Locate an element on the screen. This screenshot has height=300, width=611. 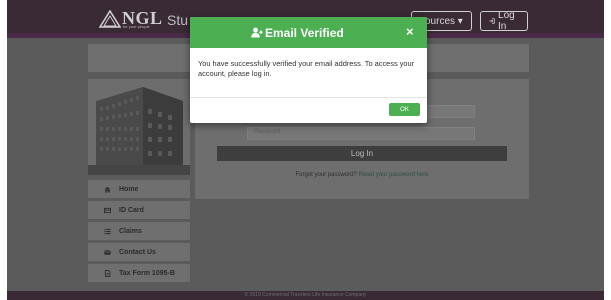
ok-button: OK is located at coordinates (404, 109).